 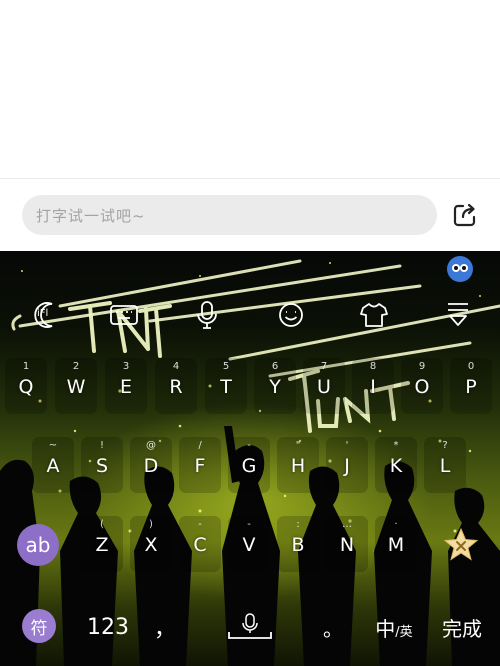 I want to click on key-f: / F, so click(x=200, y=465).